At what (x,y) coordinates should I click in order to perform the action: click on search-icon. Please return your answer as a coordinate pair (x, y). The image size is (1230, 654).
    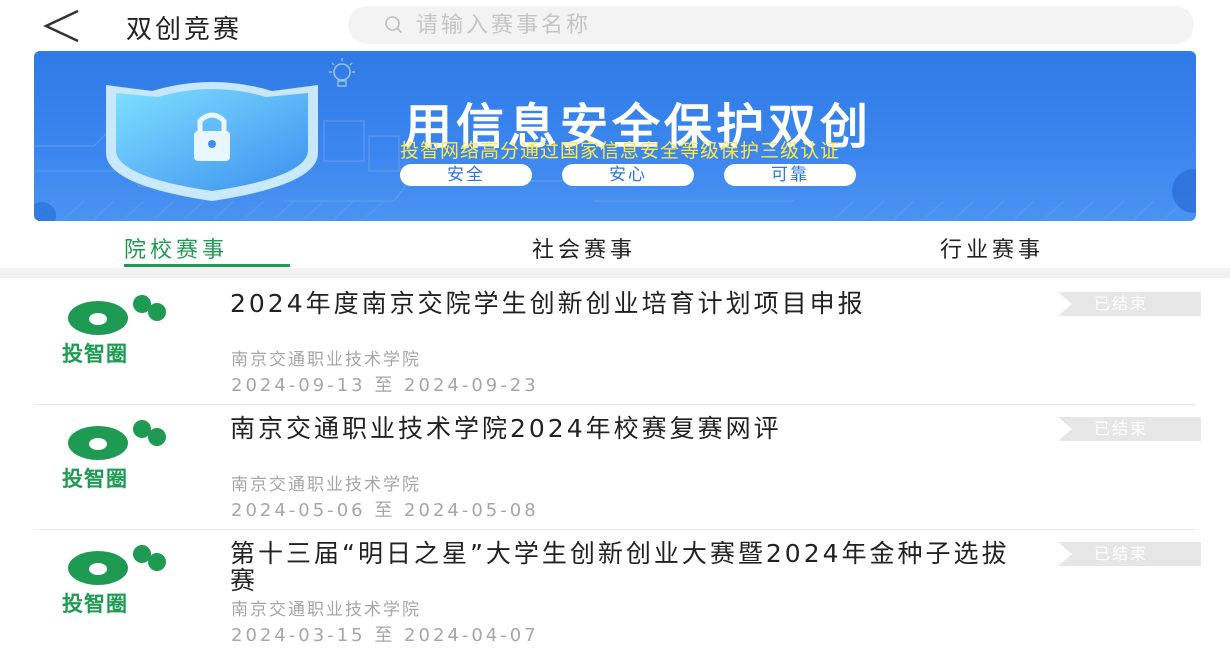
    Looking at the image, I should click on (394, 25).